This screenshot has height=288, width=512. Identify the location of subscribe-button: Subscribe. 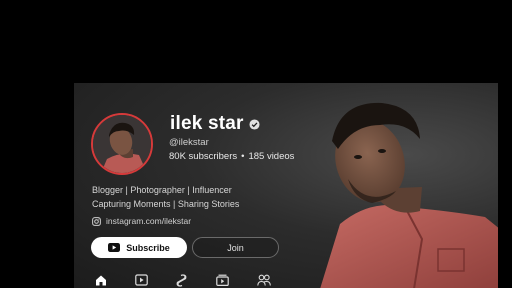
(139, 247).